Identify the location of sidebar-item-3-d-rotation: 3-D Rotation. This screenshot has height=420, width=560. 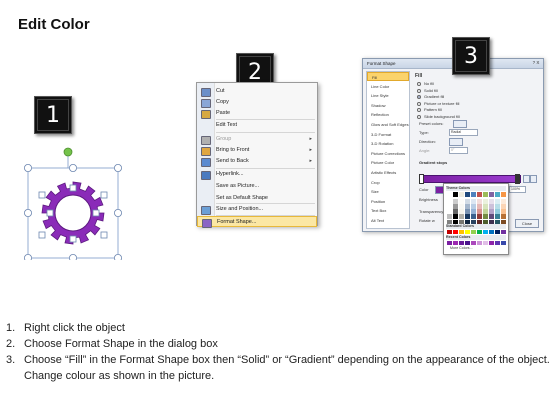
(388, 143).